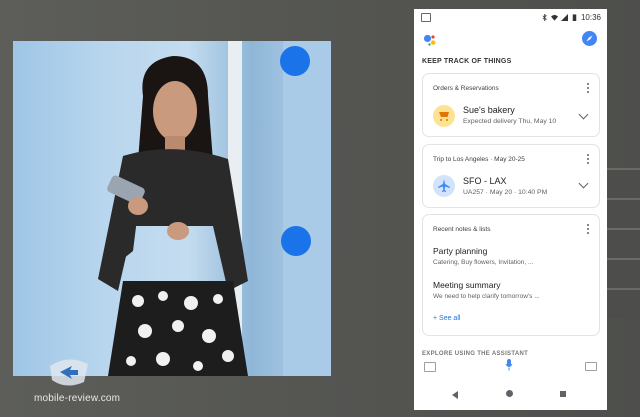  Describe the element at coordinates (571, 17) in the screenshot. I see `status-icons: 10:36` at that location.